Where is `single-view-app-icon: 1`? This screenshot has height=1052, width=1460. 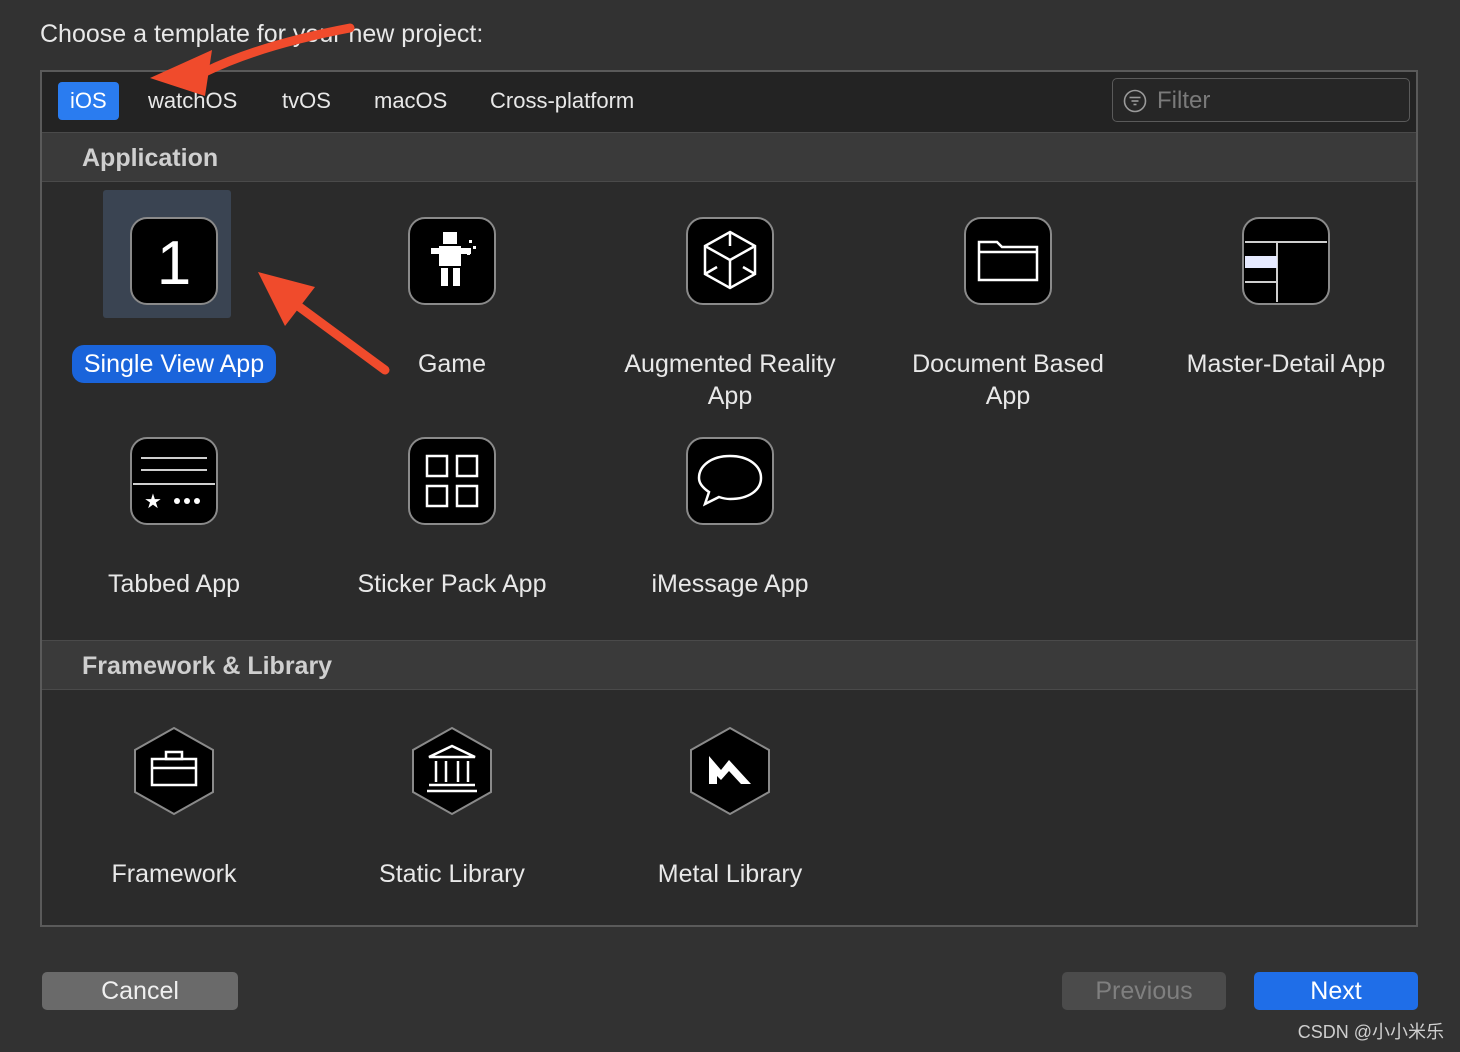
single-view-app-icon: 1 is located at coordinates (174, 261).